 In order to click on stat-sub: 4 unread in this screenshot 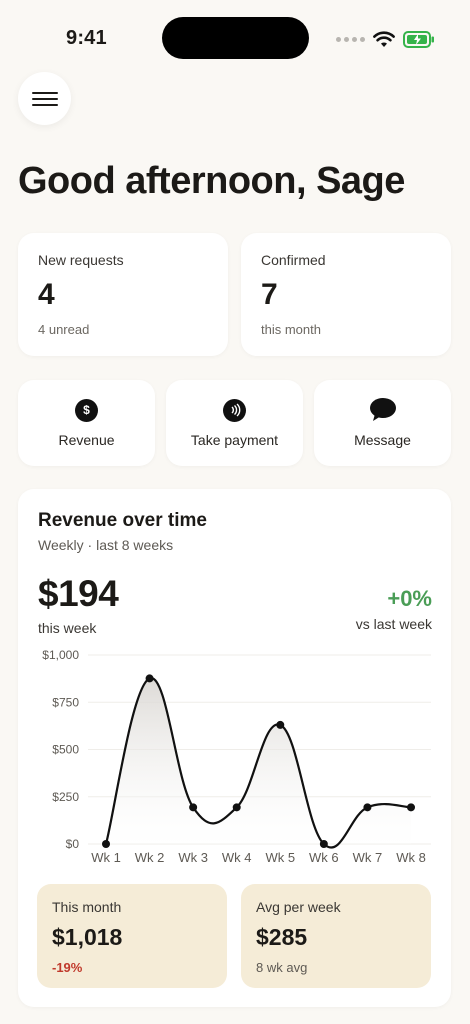, I will do `click(64, 329)`.